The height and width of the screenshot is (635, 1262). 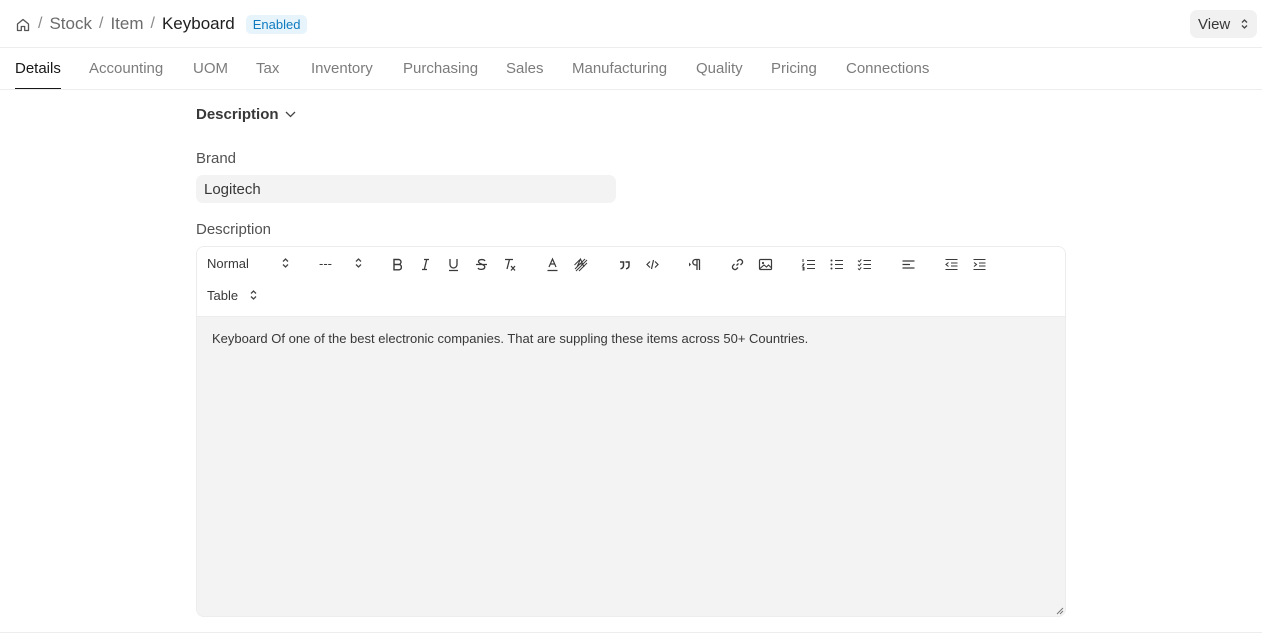 What do you see at coordinates (290, 114) in the screenshot?
I see `chevron-down-icon` at bounding box center [290, 114].